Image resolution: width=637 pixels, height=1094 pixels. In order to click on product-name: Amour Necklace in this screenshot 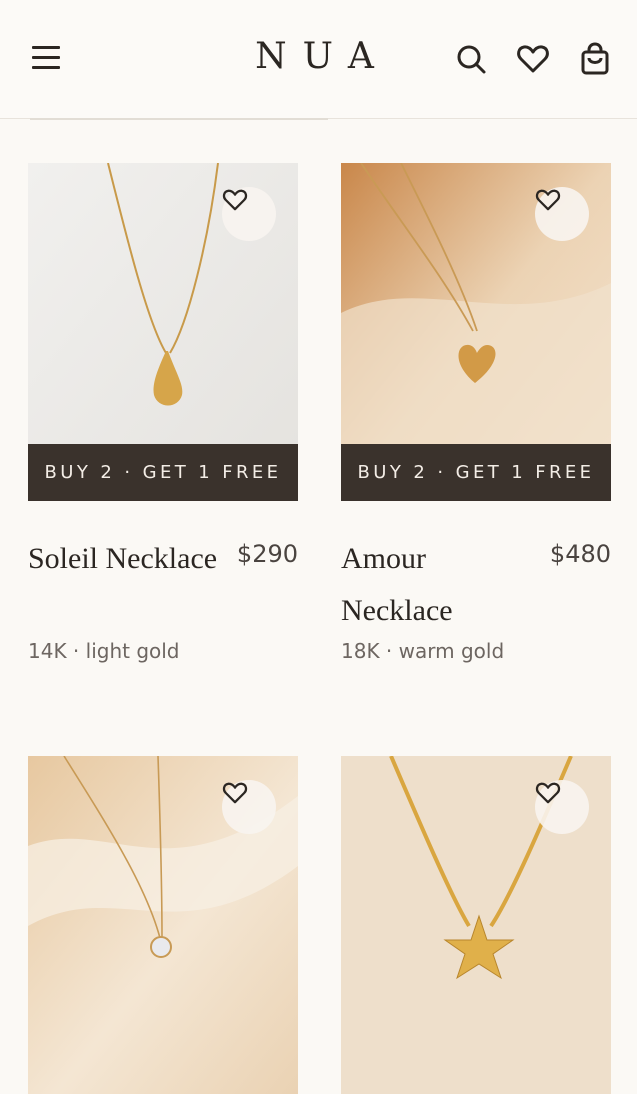, I will do `click(441, 585)`.